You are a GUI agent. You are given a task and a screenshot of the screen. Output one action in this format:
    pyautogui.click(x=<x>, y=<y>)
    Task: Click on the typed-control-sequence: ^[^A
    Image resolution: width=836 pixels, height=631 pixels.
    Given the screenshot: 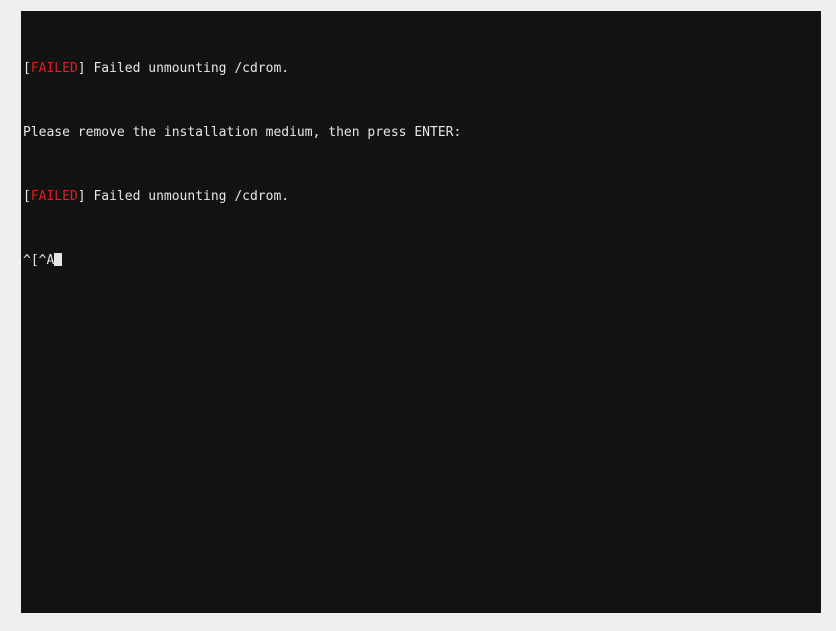 What is the action you would take?
    pyautogui.click(x=39, y=260)
    